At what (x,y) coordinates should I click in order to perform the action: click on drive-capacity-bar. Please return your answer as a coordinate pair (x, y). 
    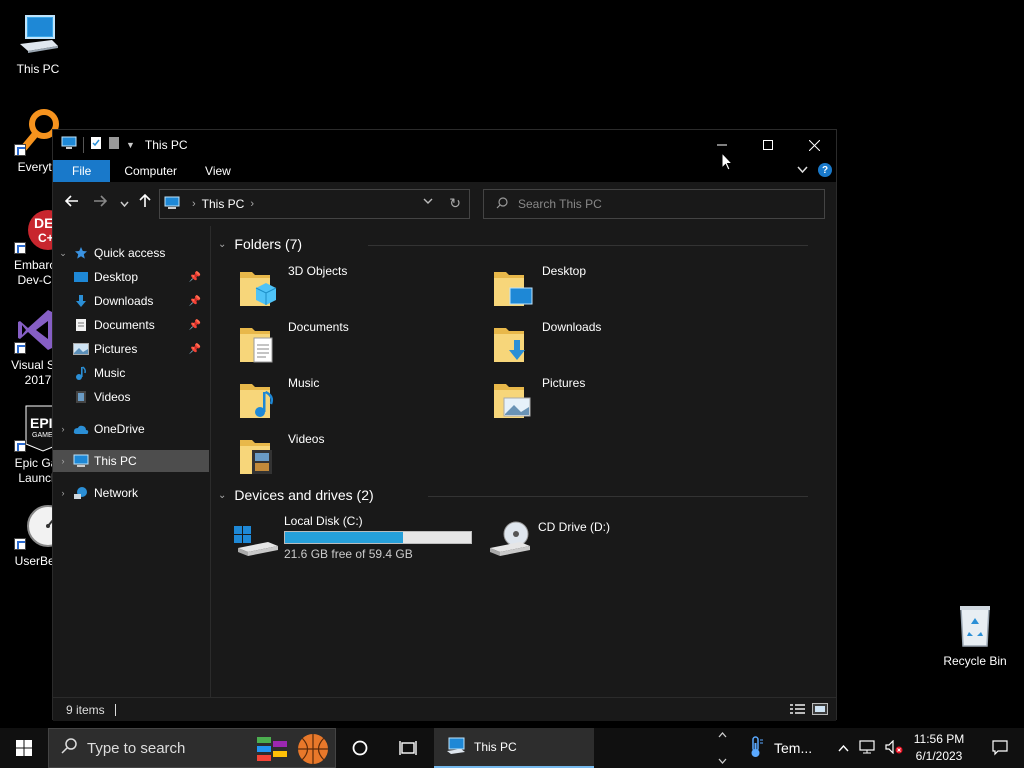
    Looking at the image, I should click on (378, 537).